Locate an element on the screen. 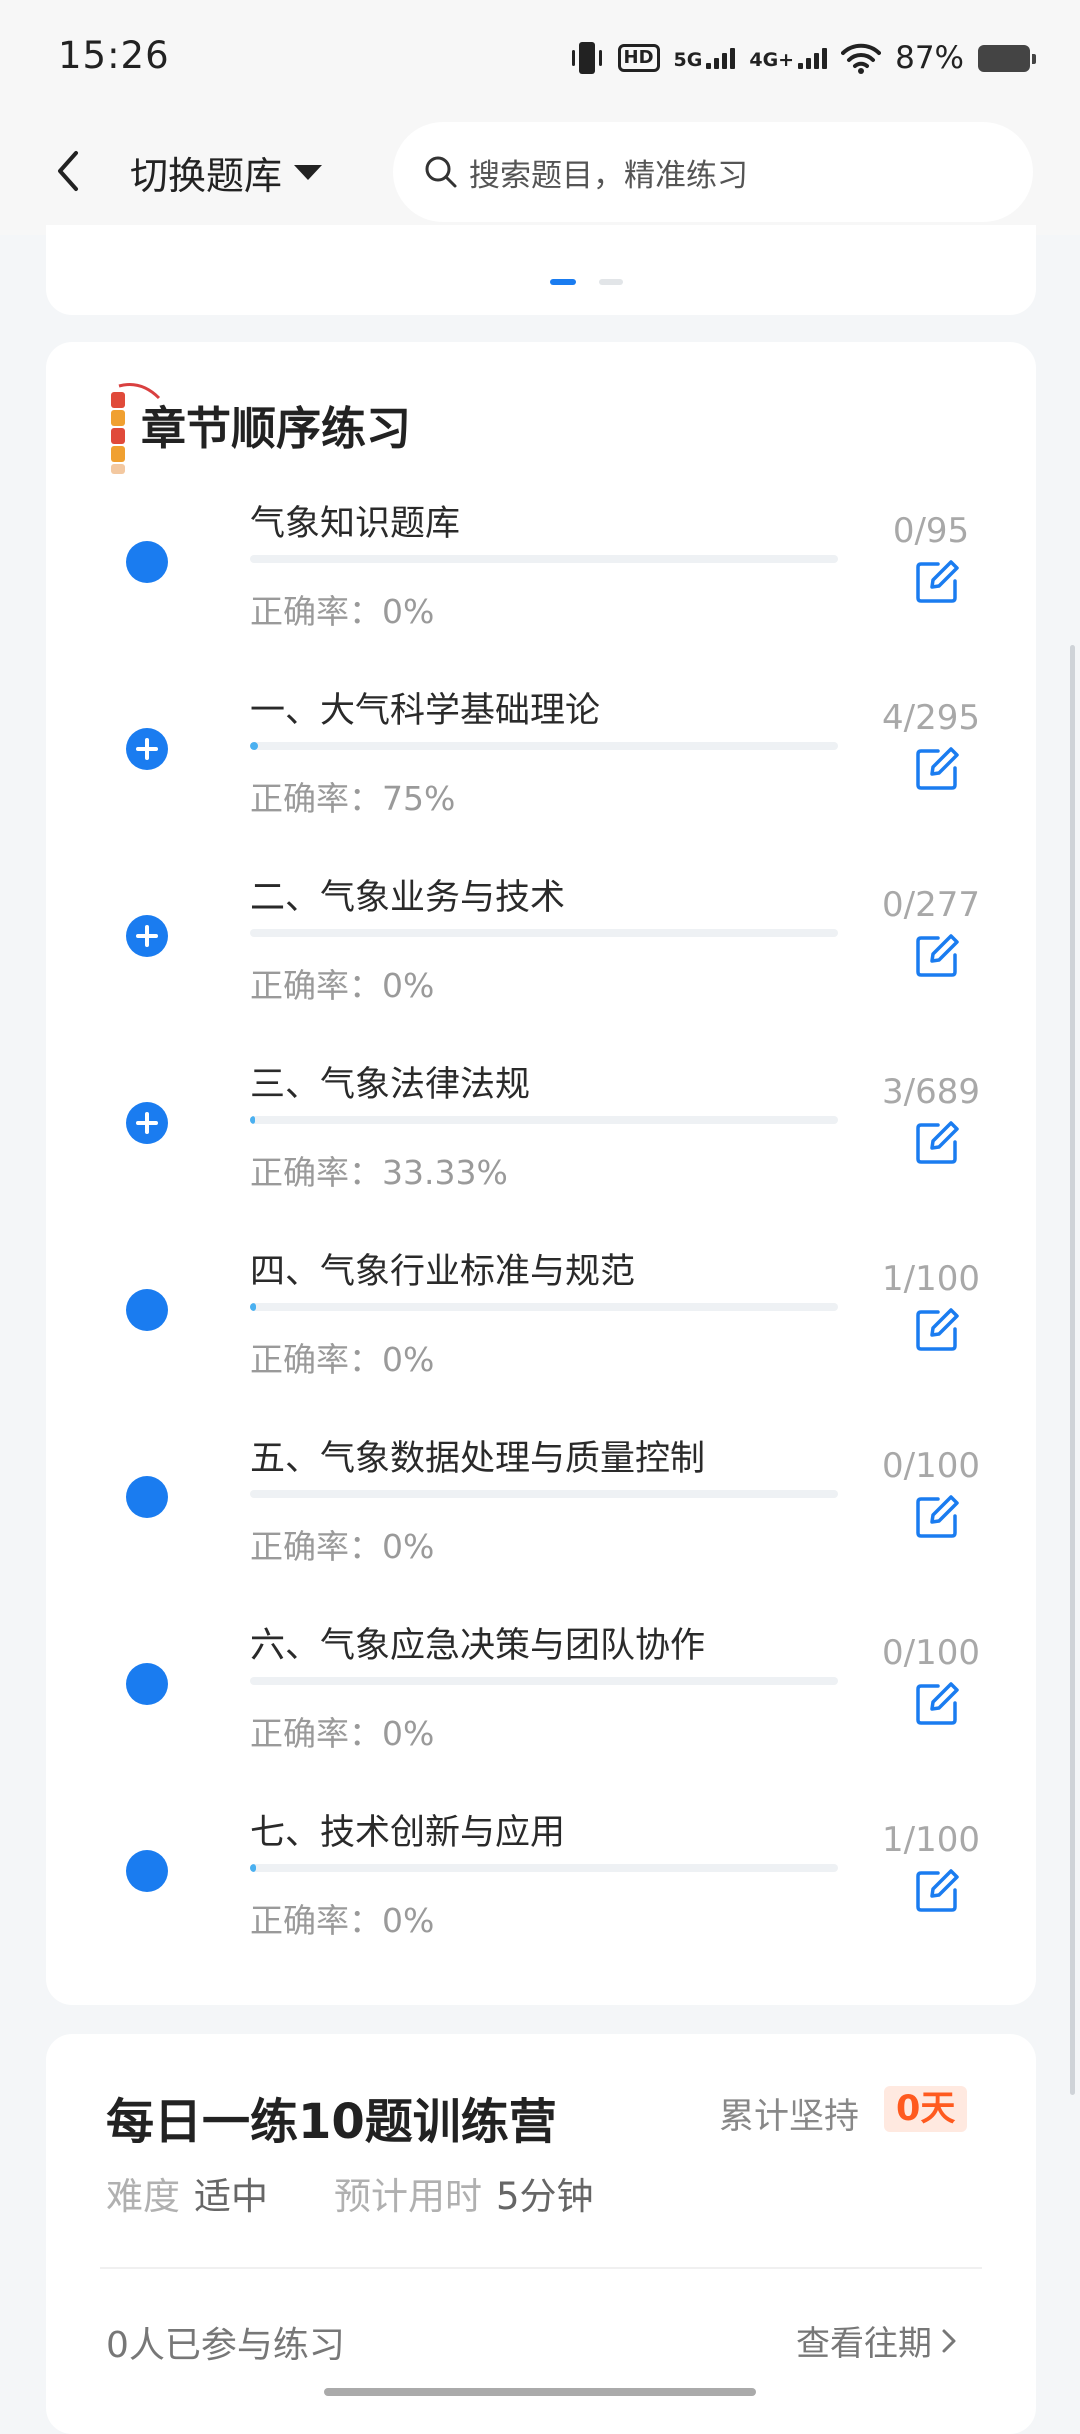  home-indicator is located at coordinates (540, 2392).